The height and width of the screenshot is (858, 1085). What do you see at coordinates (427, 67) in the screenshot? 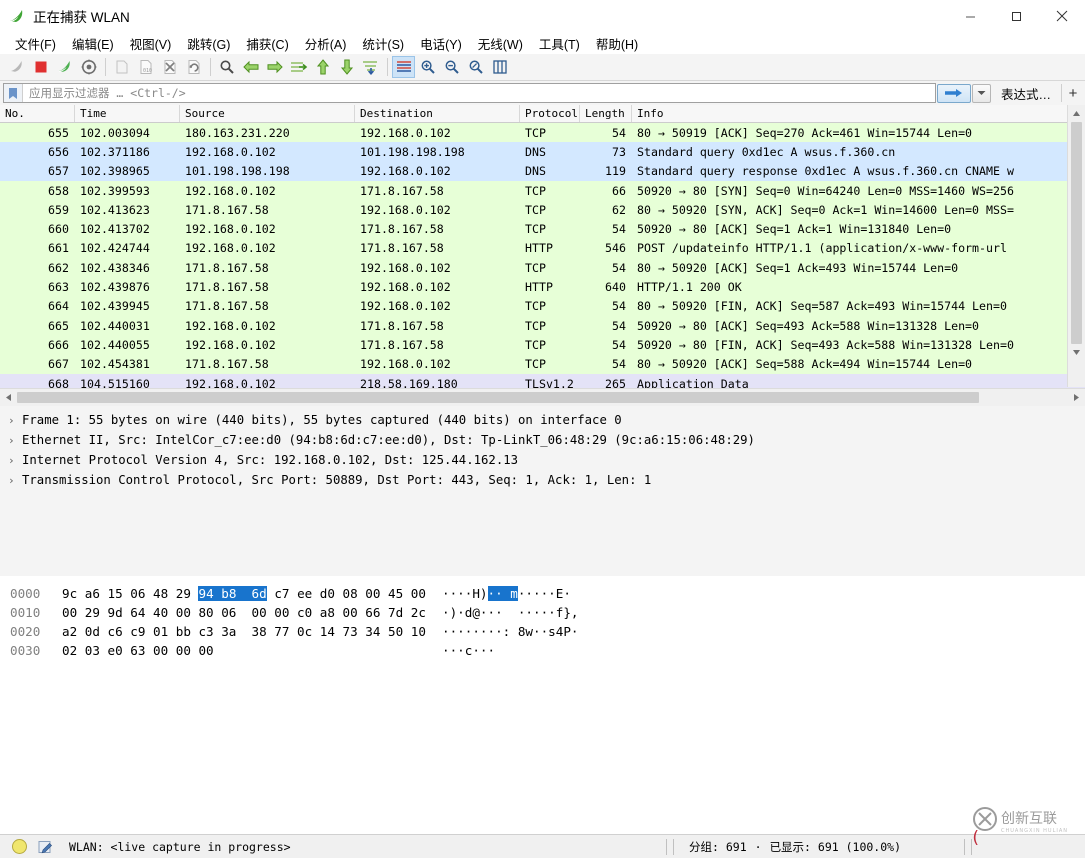
I see `zoom-in-icon` at bounding box center [427, 67].